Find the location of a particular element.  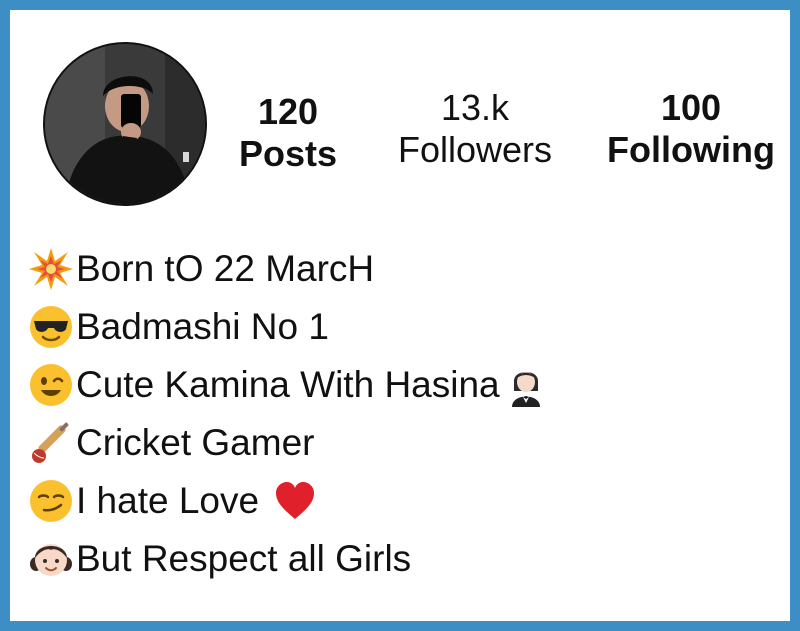

followers-label: Followers is located at coordinates (475, 149).